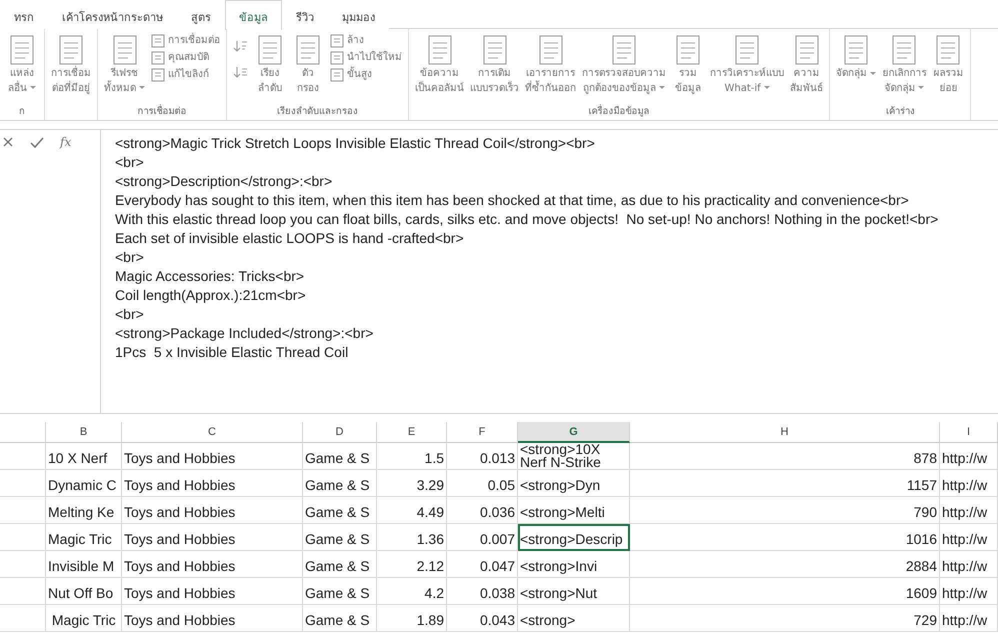  I want to click on column-header: H, so click(785, 432).